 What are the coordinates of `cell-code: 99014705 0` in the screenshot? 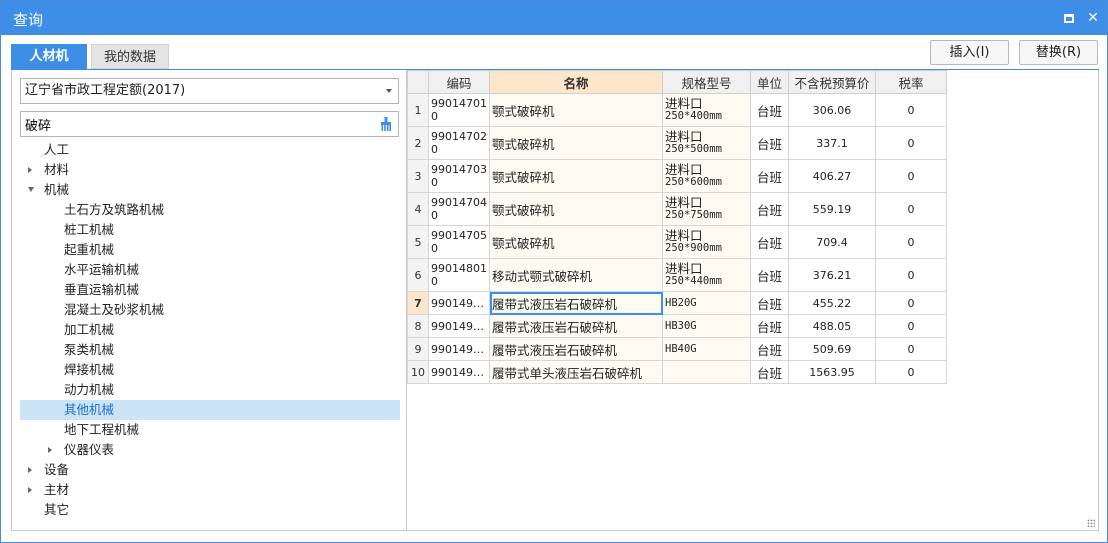 It's located at (459, 242).